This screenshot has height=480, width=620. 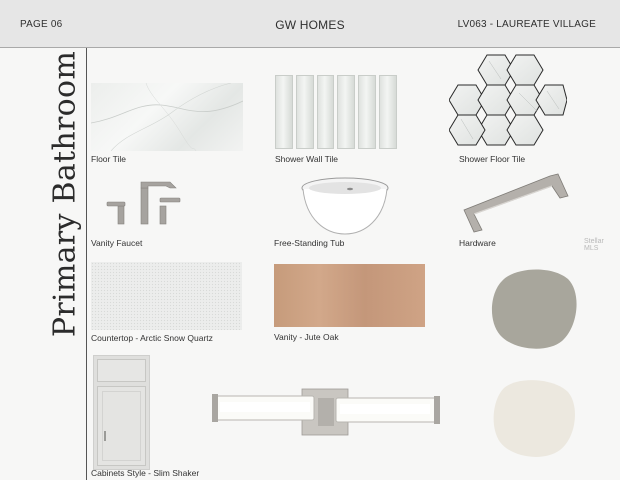 I want to click on cabinet-knob-icon, so click(x=105, y=436).